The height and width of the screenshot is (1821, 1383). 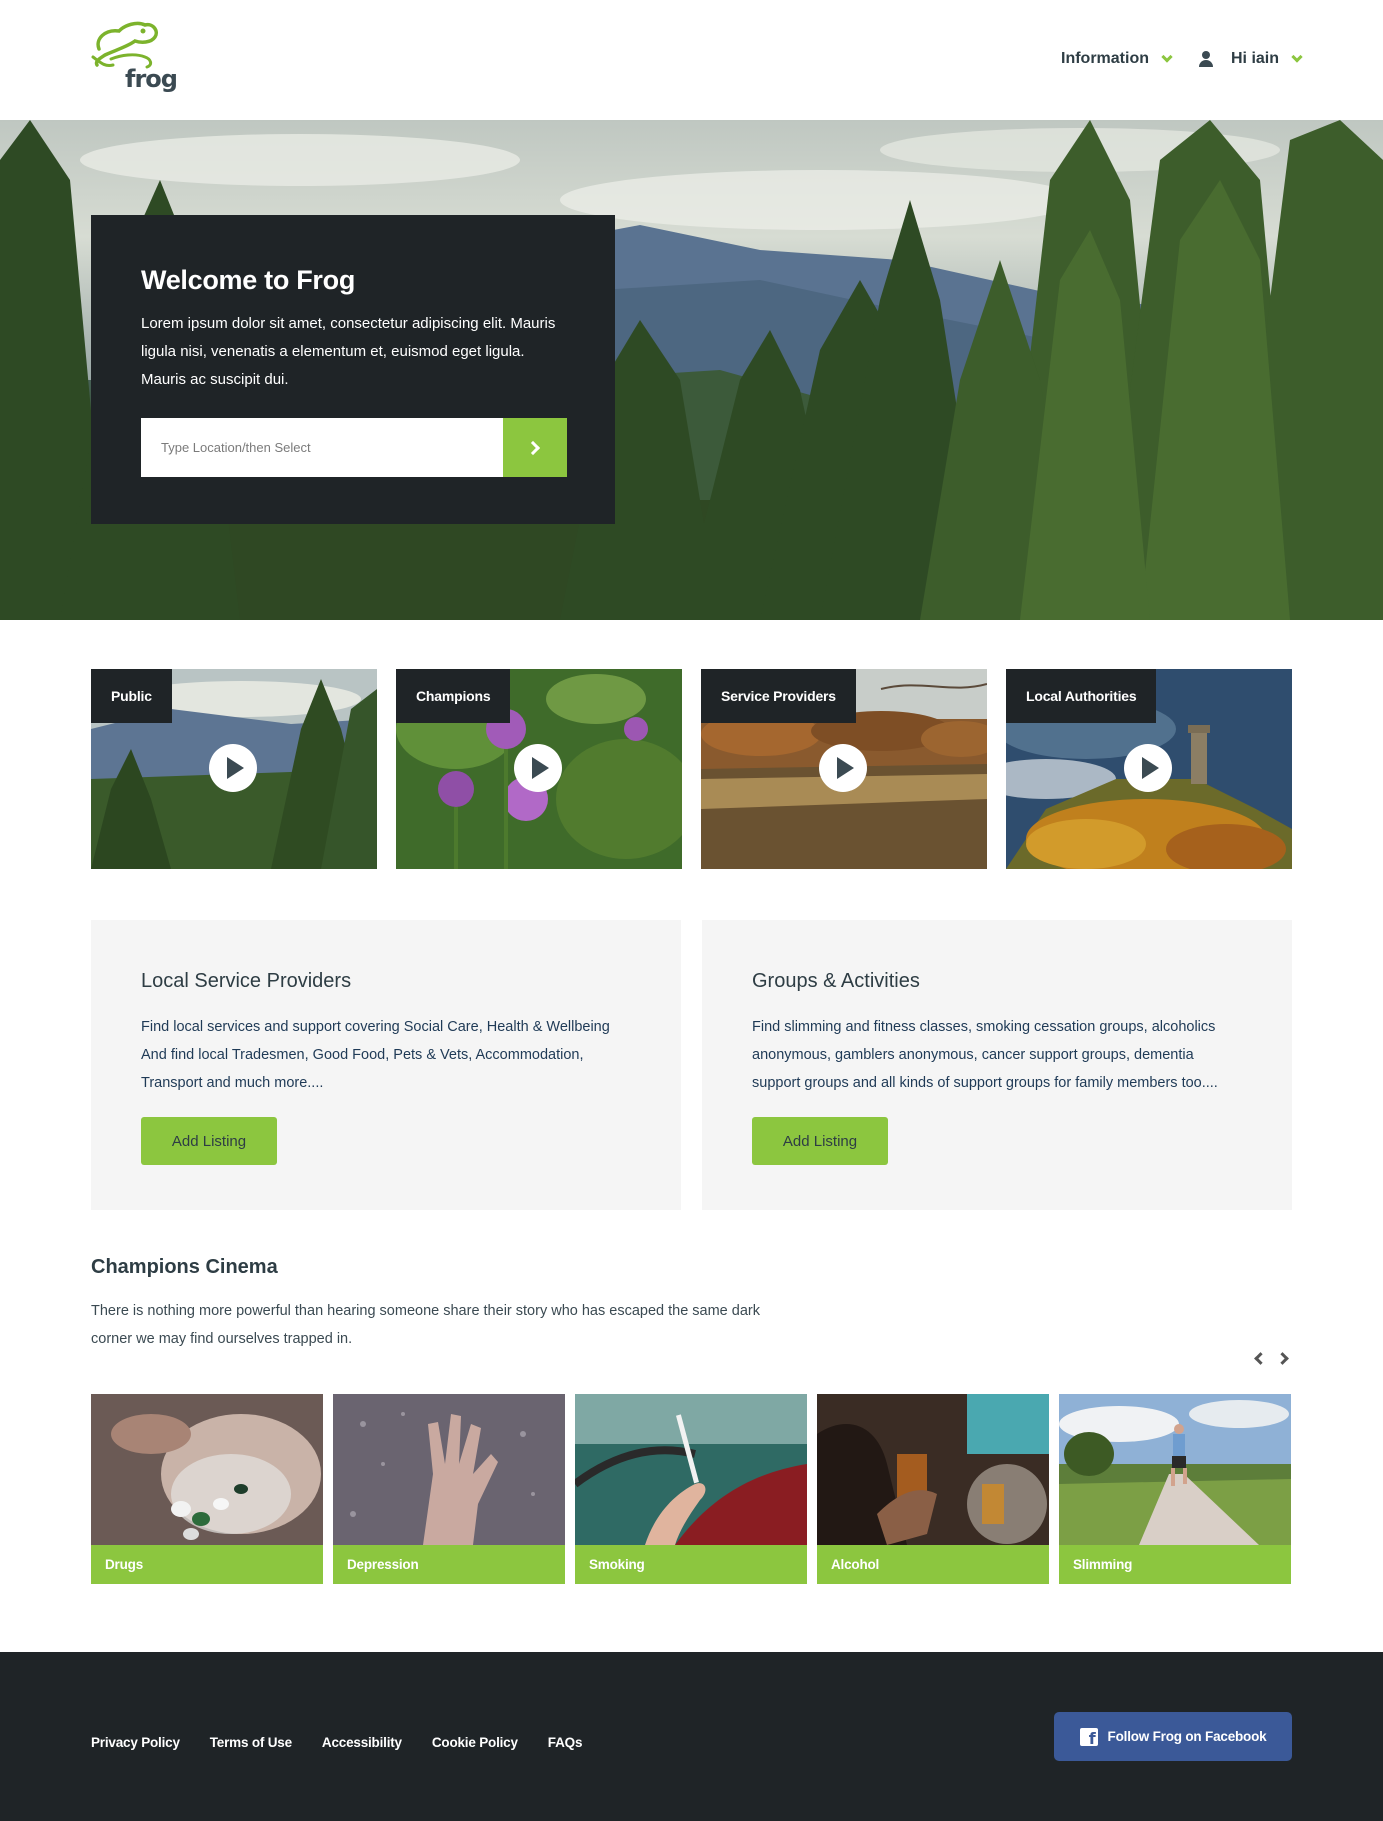 What do you see at coordinates (1187, 1736) in the screenshot?
I see `facebook-button-label: Follow Frog on Facebook` at bounding box center [1187, 1736].